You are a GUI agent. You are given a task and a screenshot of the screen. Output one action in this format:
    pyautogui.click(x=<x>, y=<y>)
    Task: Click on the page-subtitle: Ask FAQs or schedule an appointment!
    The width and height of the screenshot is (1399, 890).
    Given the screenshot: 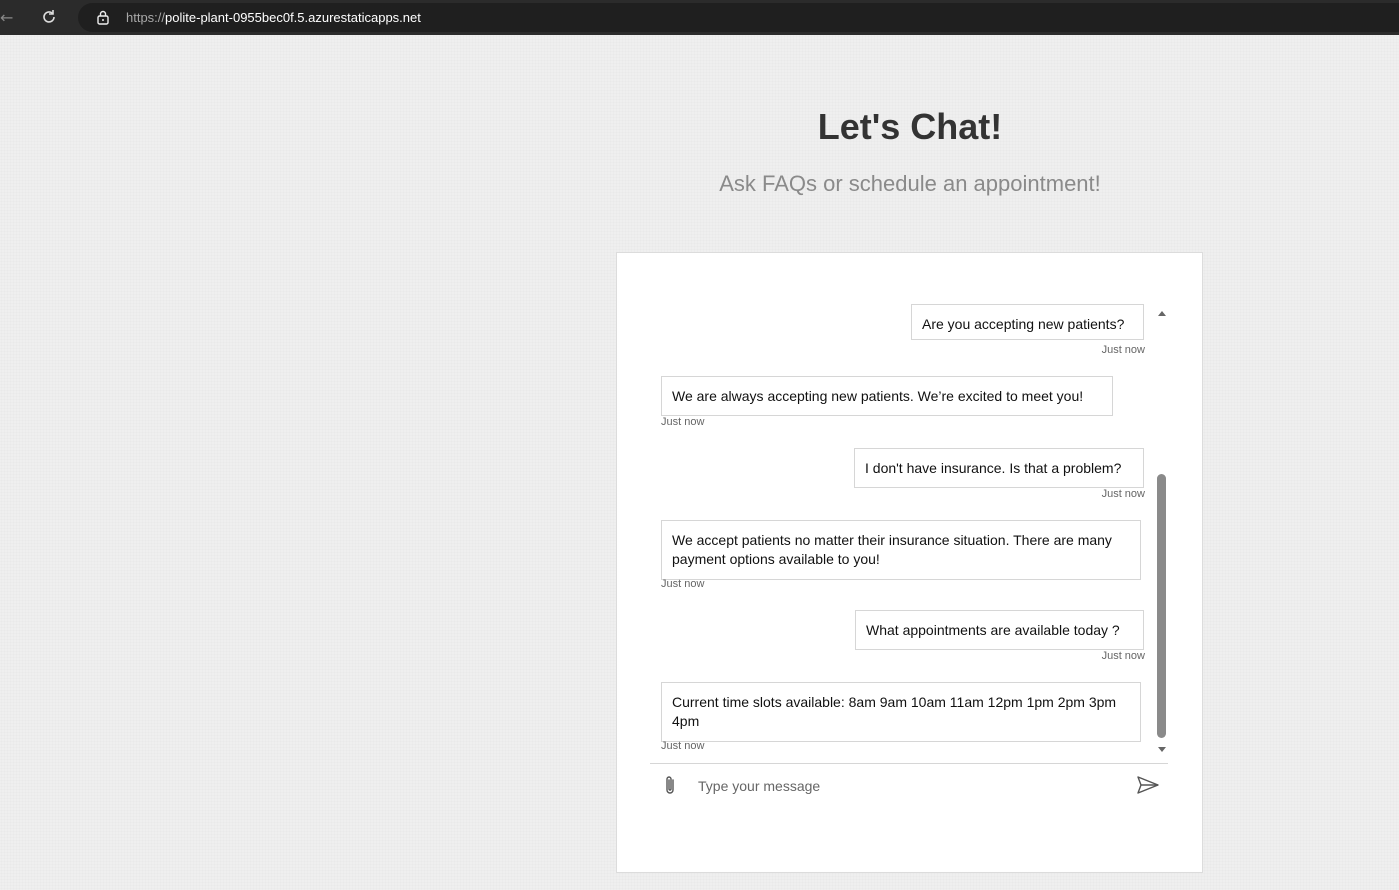 What is the action you would take?
    pyautogui.click(x=910, y=183)
    